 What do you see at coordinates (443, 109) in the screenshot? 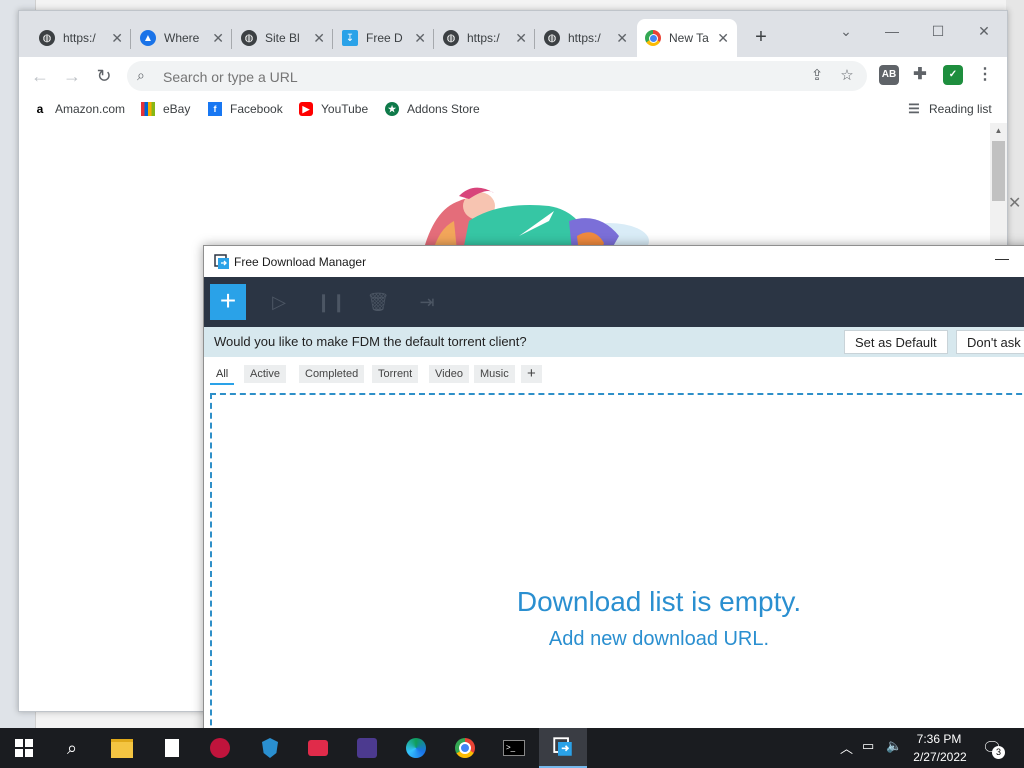
I see `bookmark-label: Addons Store` at bounding box center [443, 109].